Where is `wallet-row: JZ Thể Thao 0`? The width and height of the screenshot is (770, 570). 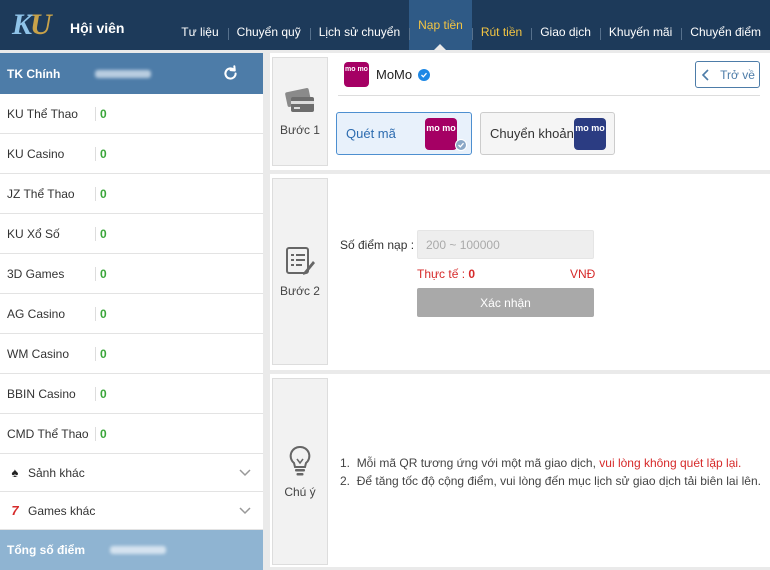
wallet-row: JZ Thể Thao 0 is located at coordinates (131, 194).